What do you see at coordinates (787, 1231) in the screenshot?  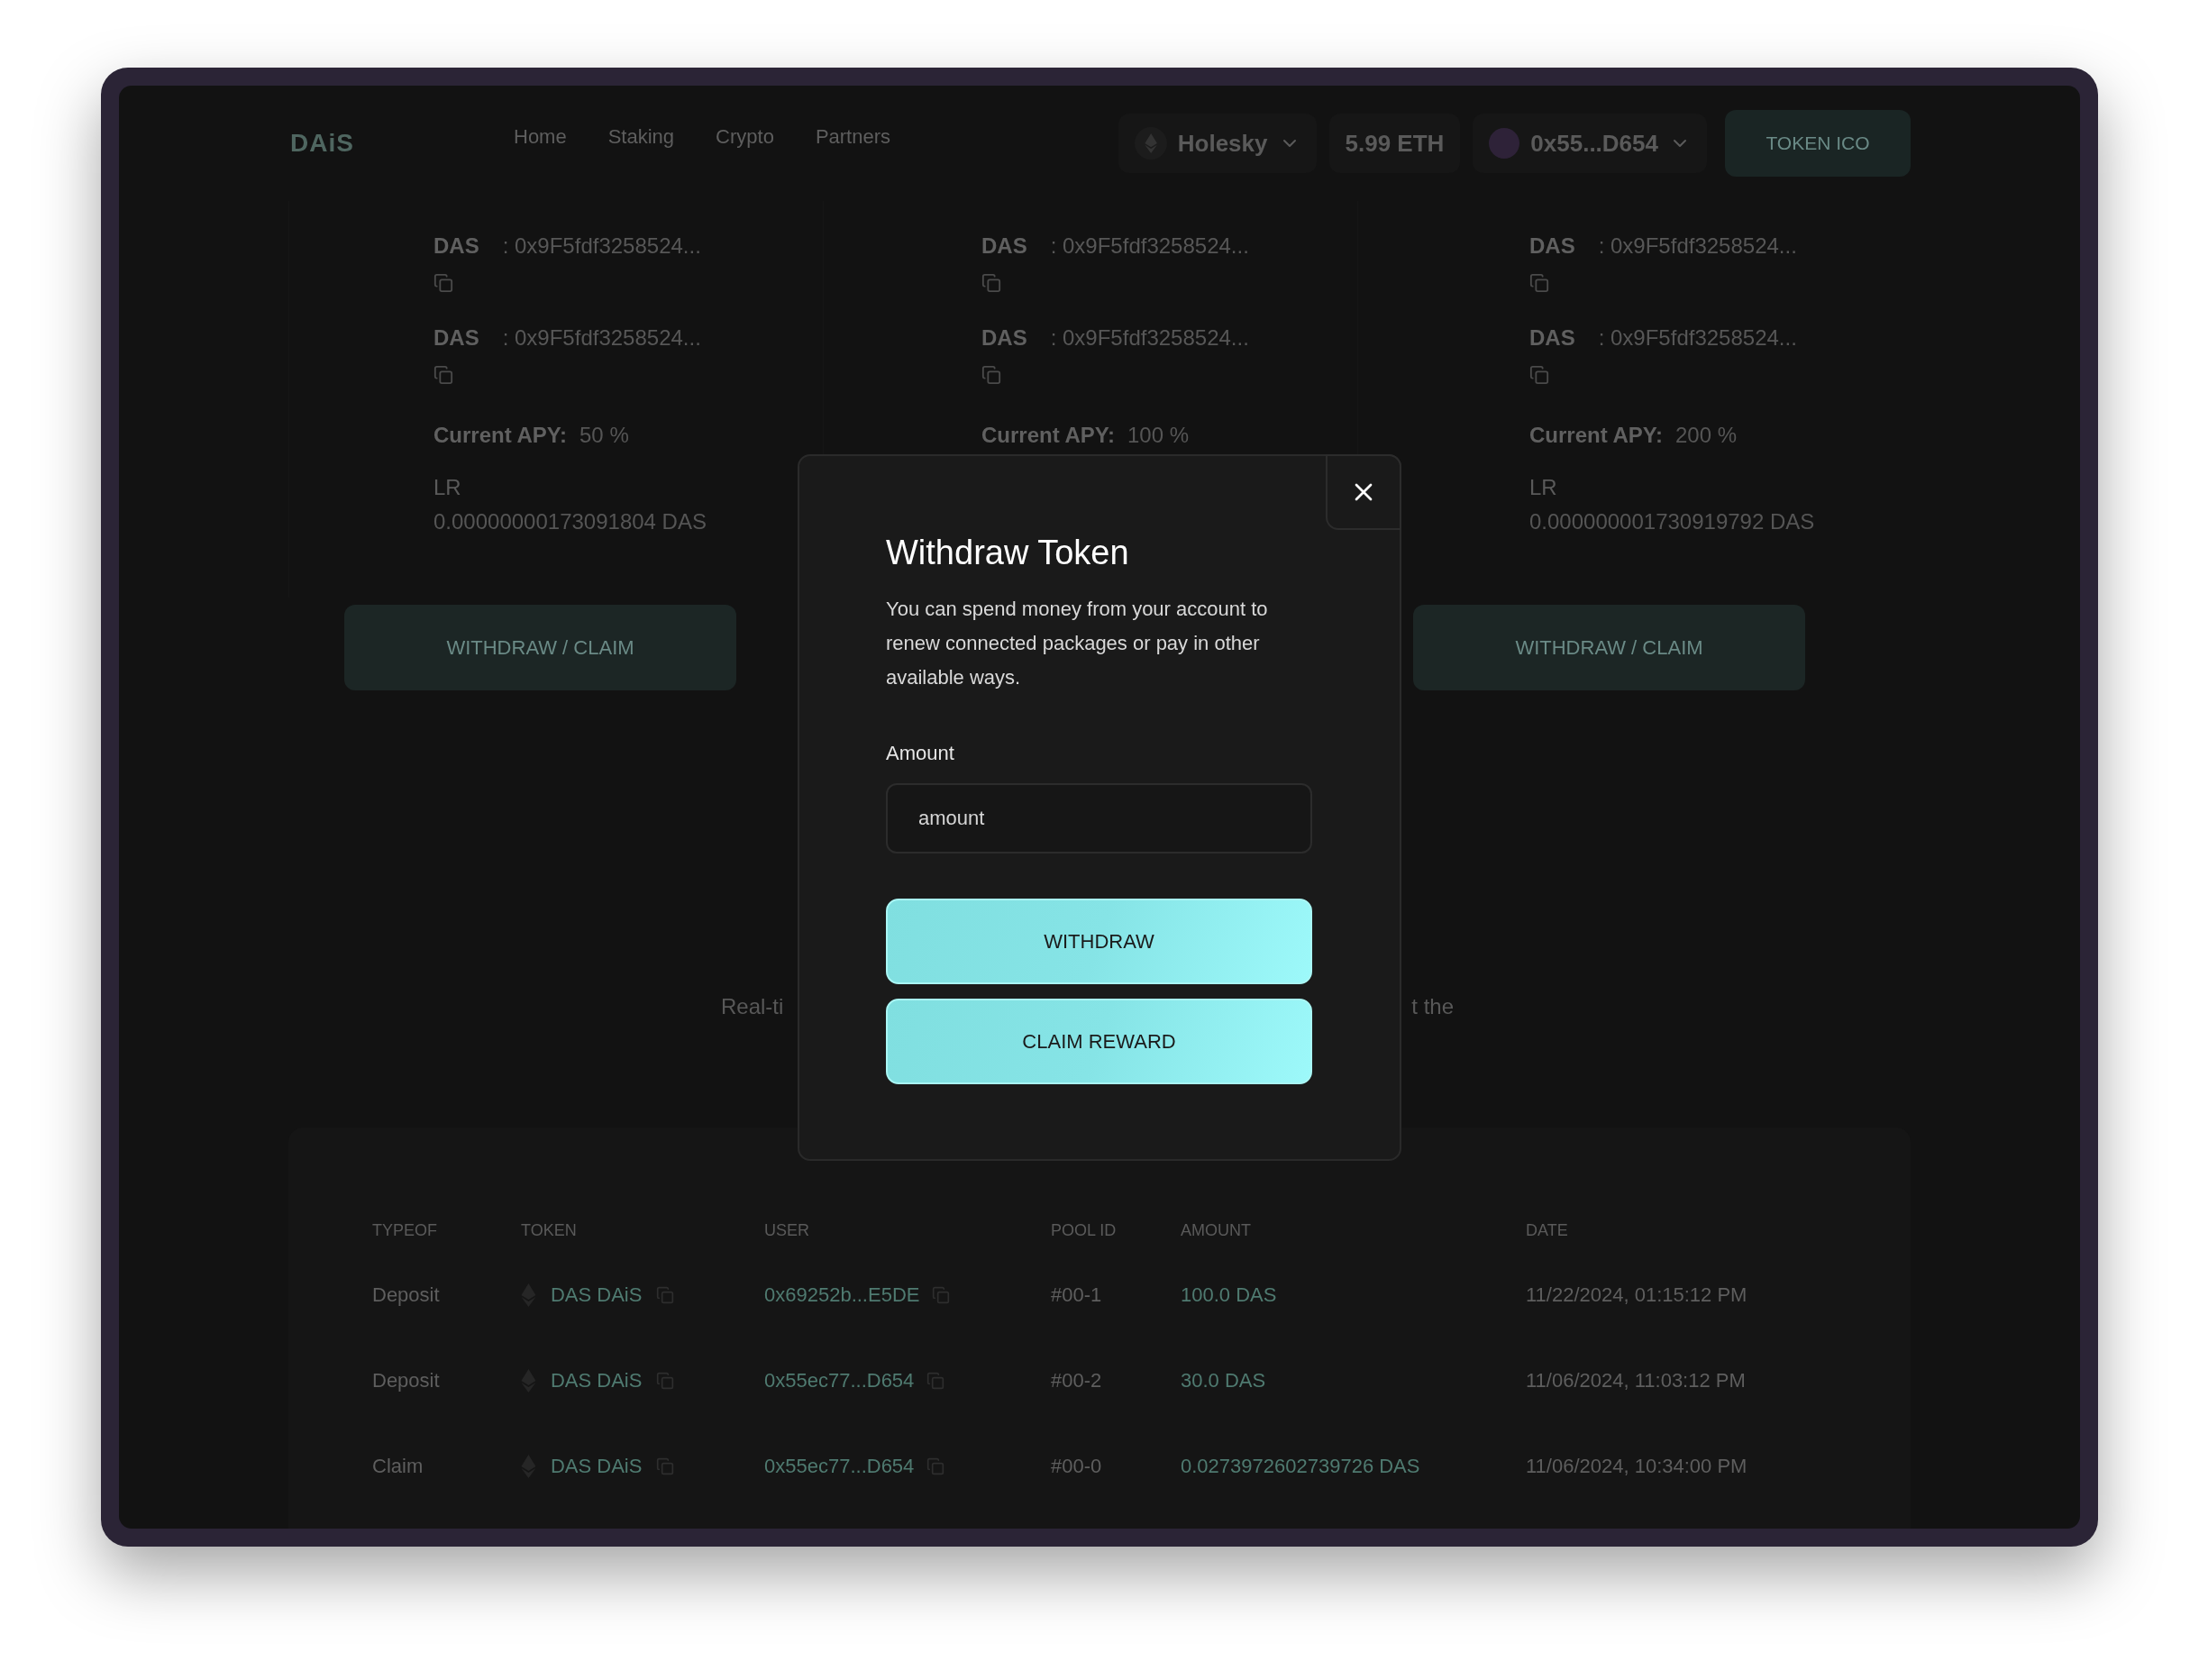 I see `column-header: USER` at bounding box center [787, 1231].